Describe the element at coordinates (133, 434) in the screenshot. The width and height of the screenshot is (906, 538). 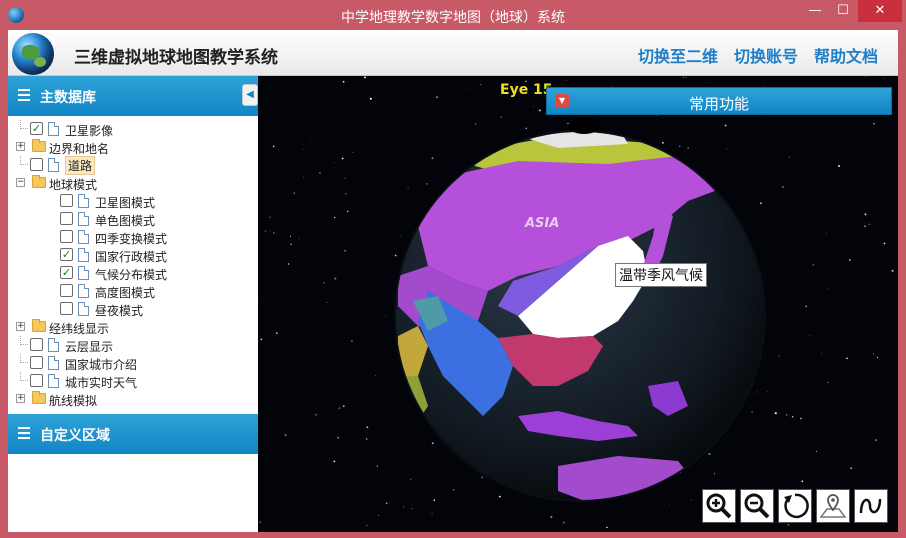
I see `custom-region-header: 自定义区域` at that location.